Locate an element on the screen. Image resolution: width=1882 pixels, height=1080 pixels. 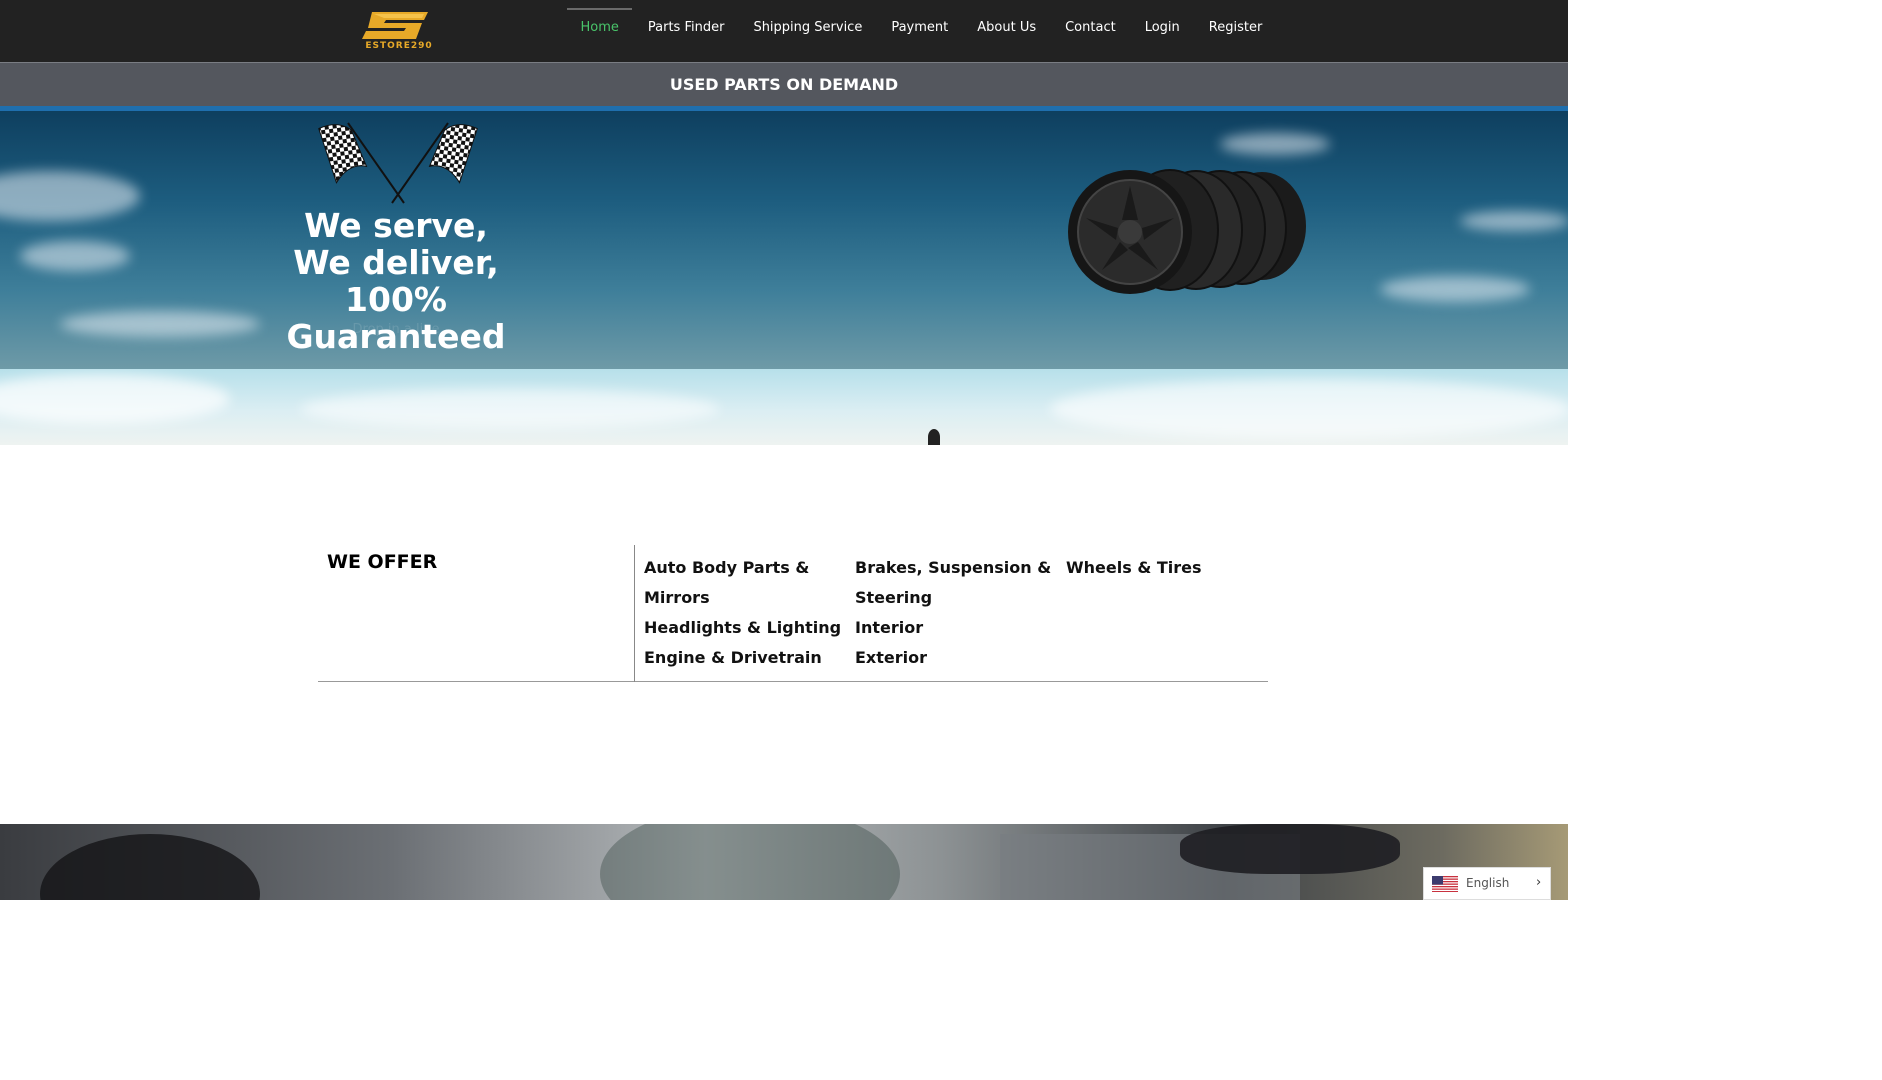
wheels-tires-image is located at coordinates (1187, 231).